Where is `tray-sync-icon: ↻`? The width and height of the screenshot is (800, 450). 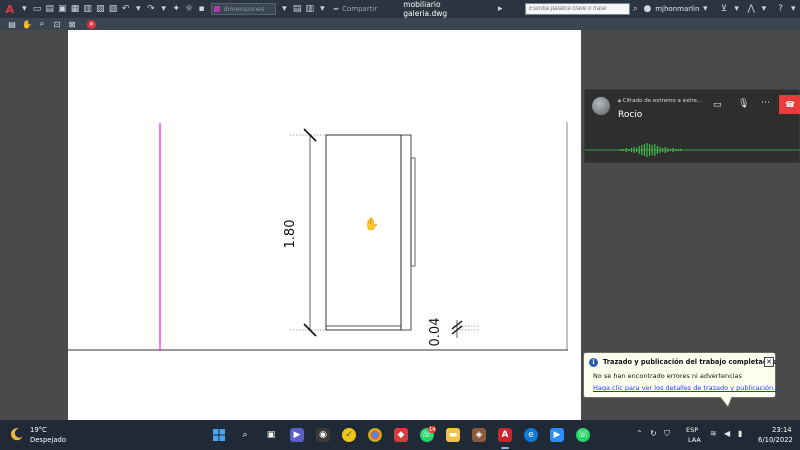 tray-sync-icon: ↻ is located at coordinates (653, 433).